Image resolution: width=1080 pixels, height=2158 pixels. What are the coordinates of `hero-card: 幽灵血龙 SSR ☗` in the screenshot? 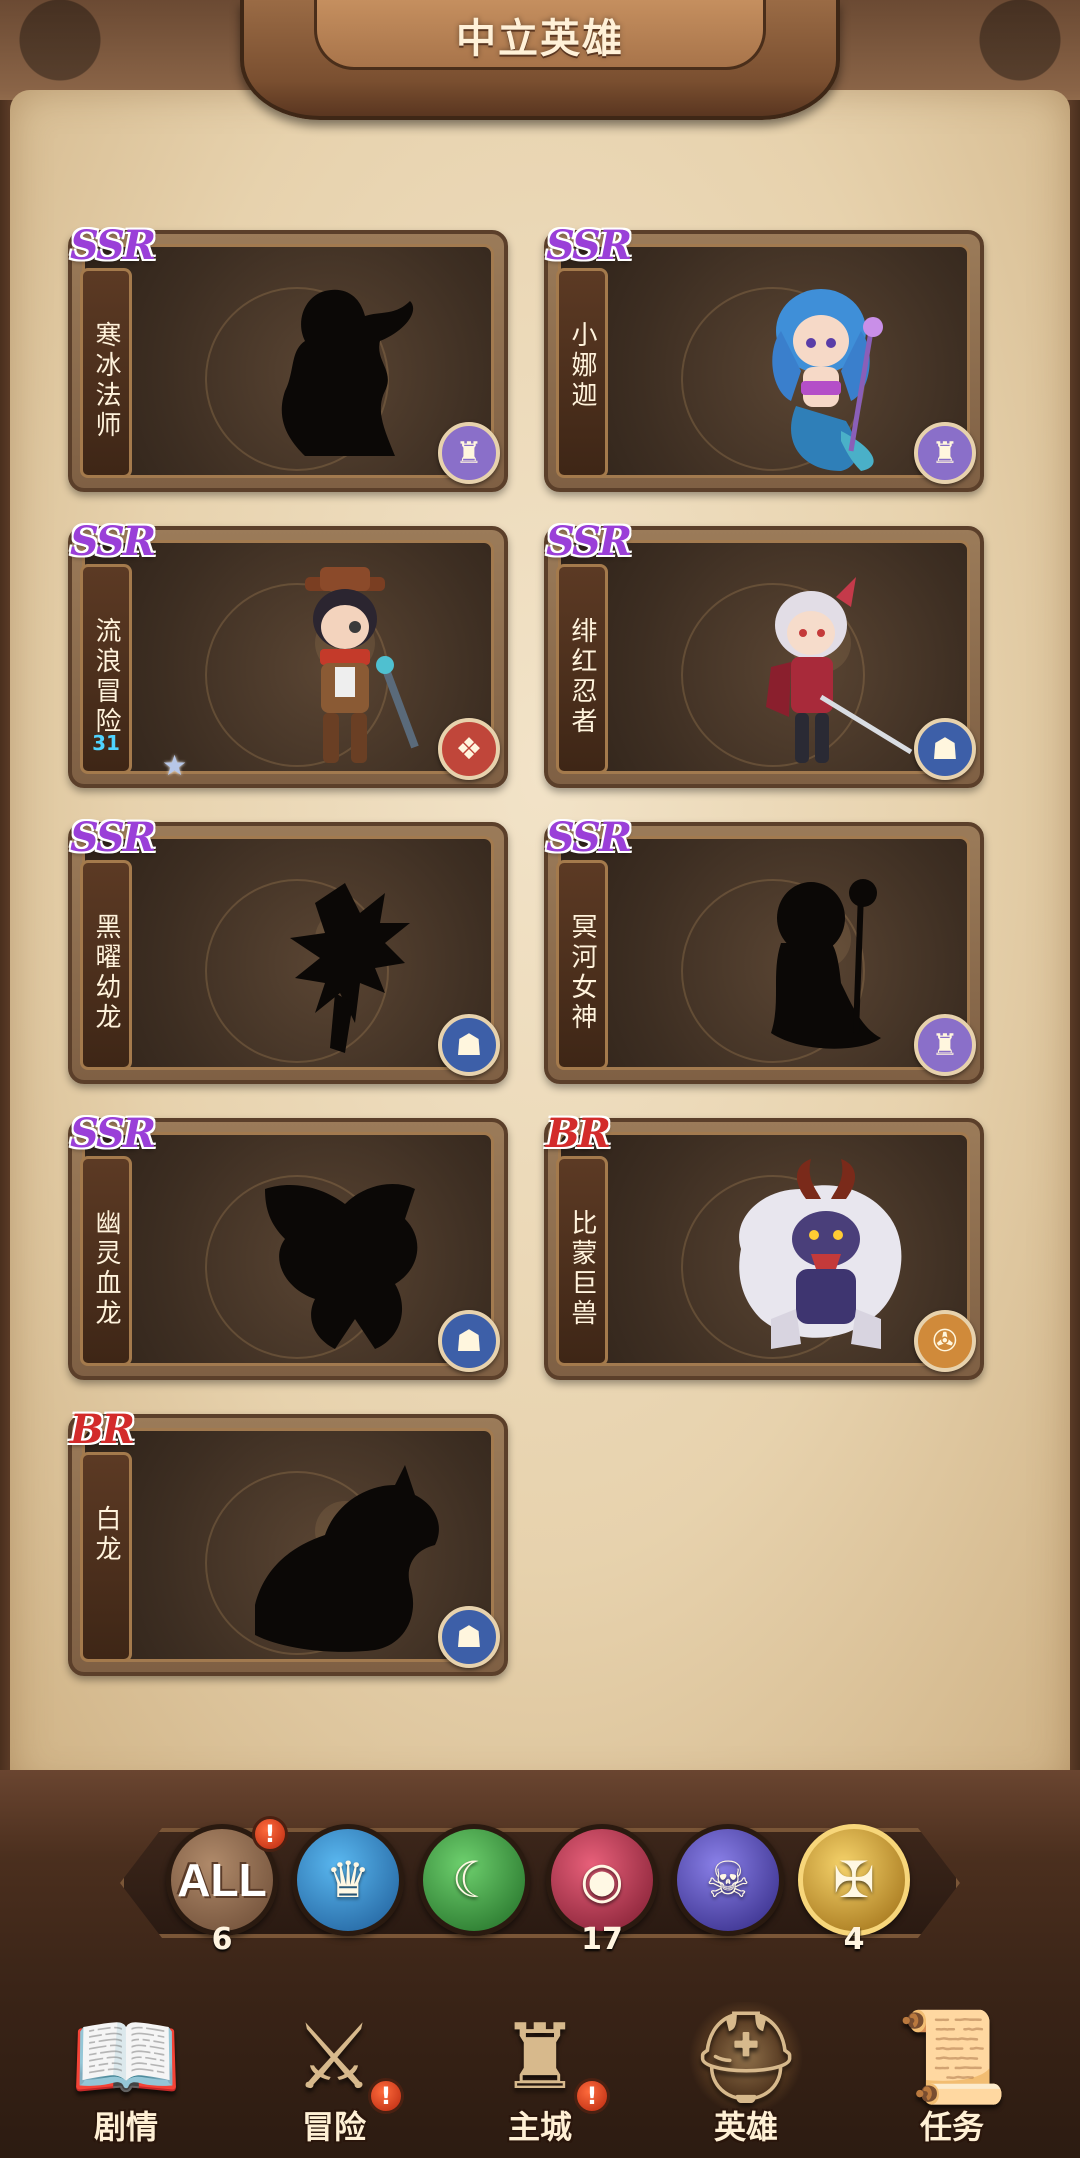 It's located at (288, 1245).